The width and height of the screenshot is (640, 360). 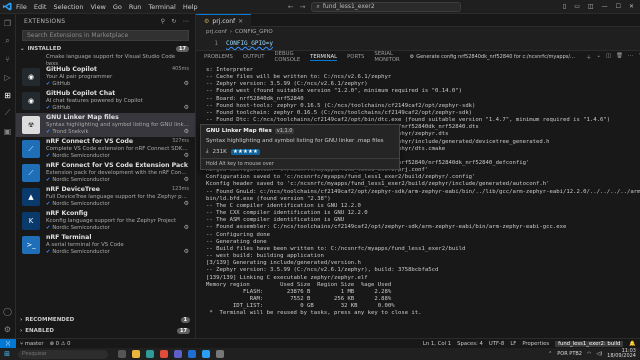 I want to click on back-arrow-icon: ←, so click(x=291, y=7).